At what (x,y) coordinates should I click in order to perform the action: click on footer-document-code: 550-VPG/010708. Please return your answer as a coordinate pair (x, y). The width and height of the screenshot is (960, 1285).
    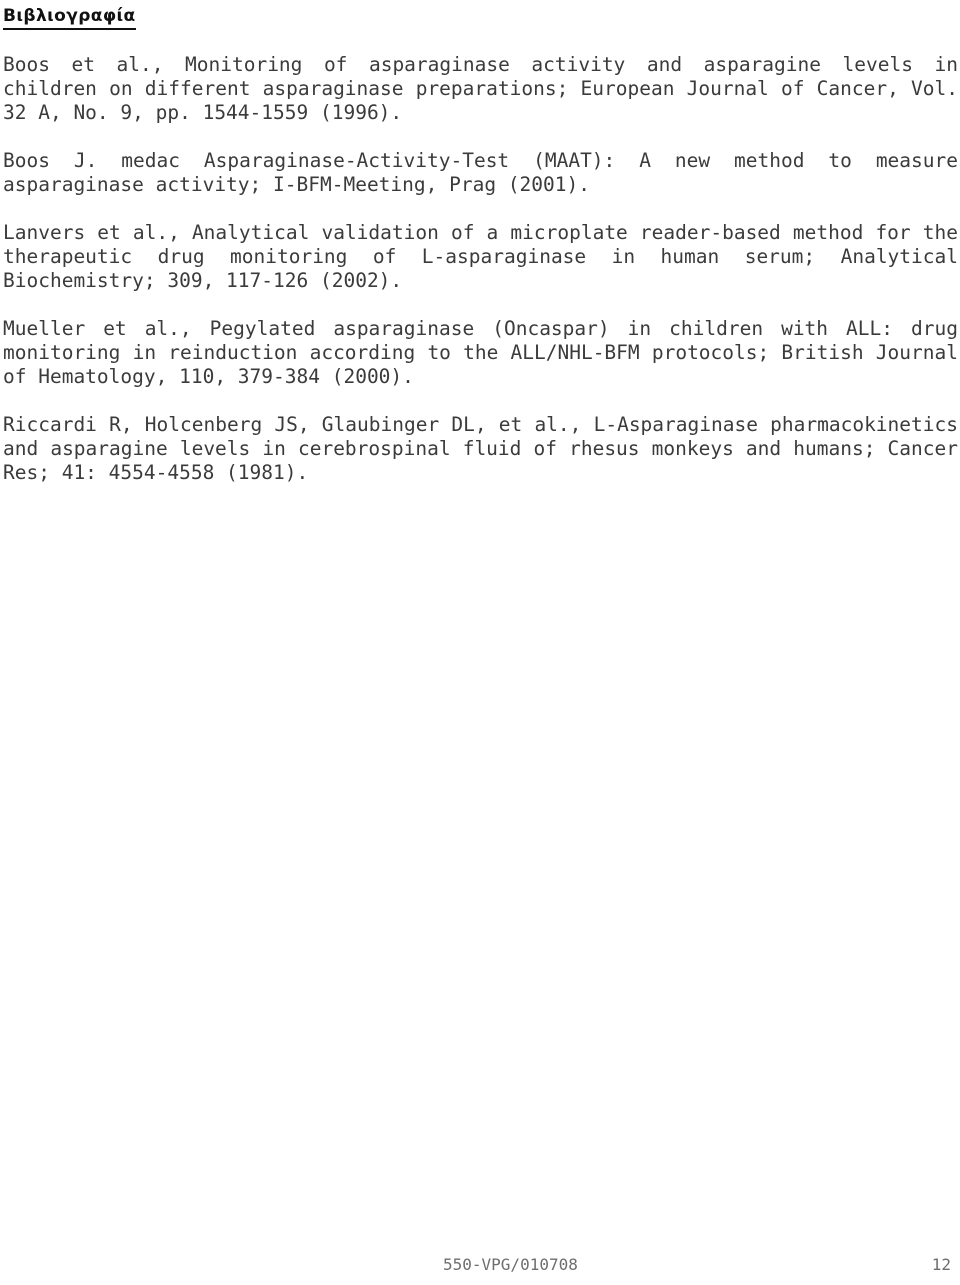
    Looking at the image, I should click on (510, 1264).